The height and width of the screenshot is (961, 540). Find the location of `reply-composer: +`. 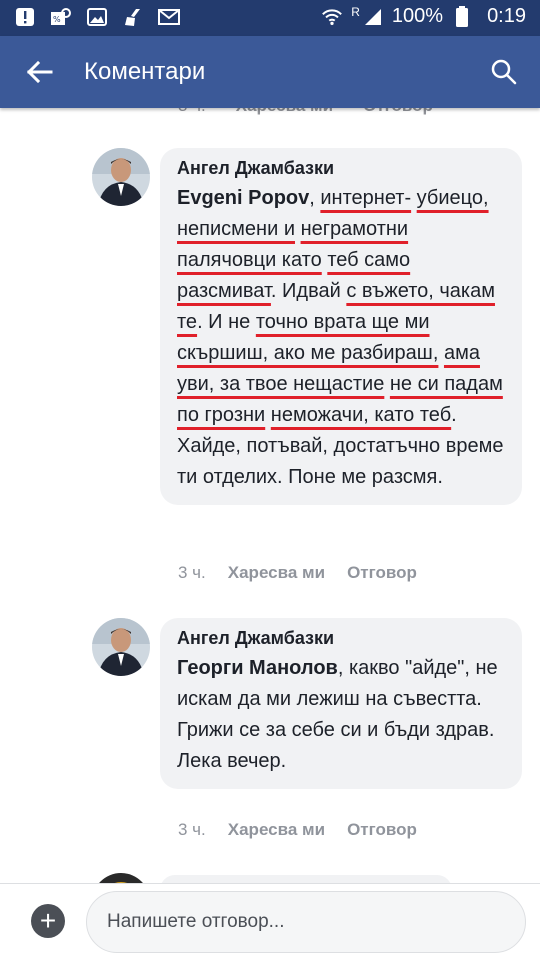

reply-composer: + is located at coordinates (270, 922).